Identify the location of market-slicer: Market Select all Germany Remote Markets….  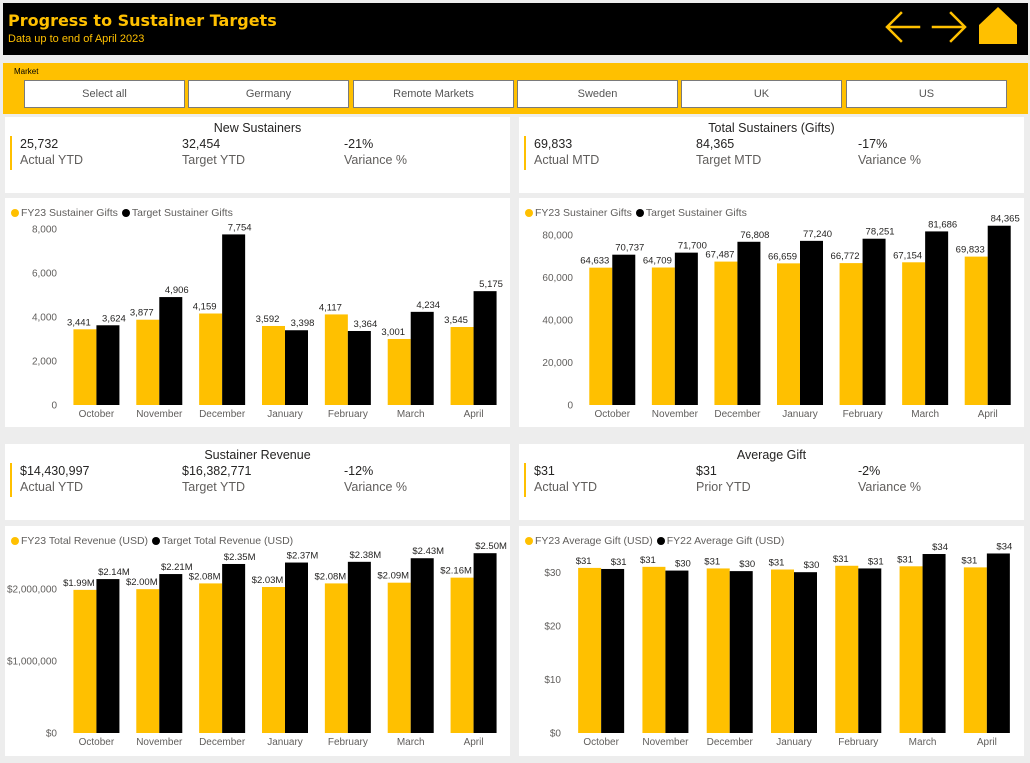
(515, 88).